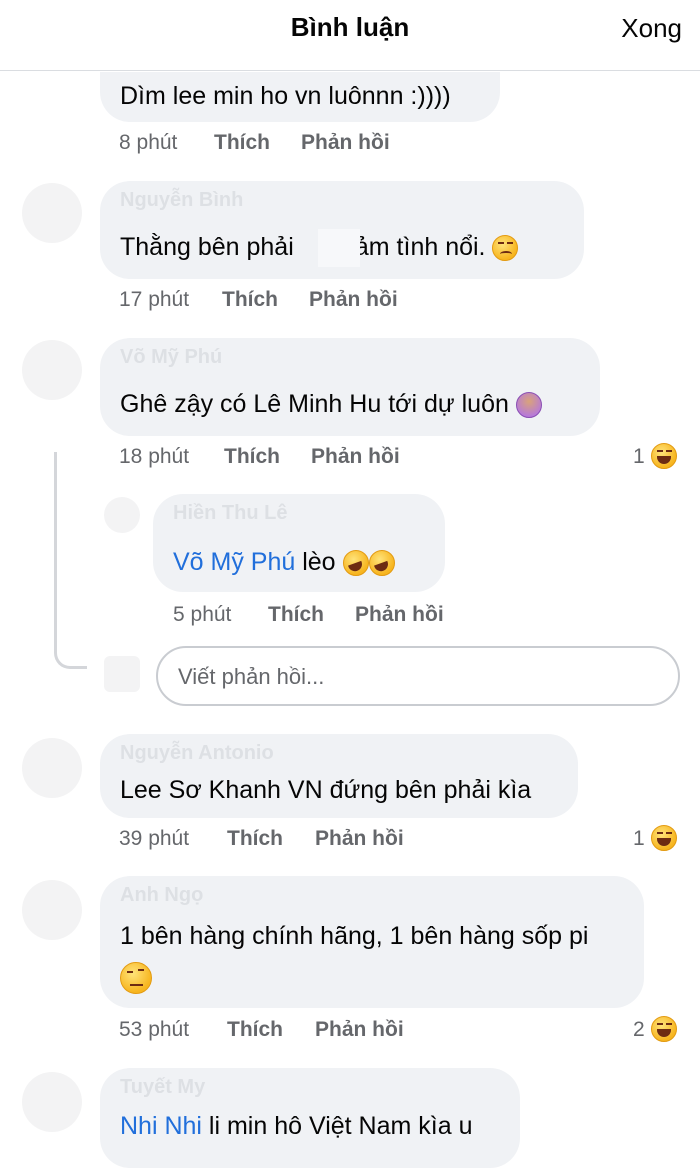  What do you see at coordinates (337, 1126) in the screenshot?
I see `comment-text-content: li min hô Việt Nam kìa u` at bounding box center [337, 1126].